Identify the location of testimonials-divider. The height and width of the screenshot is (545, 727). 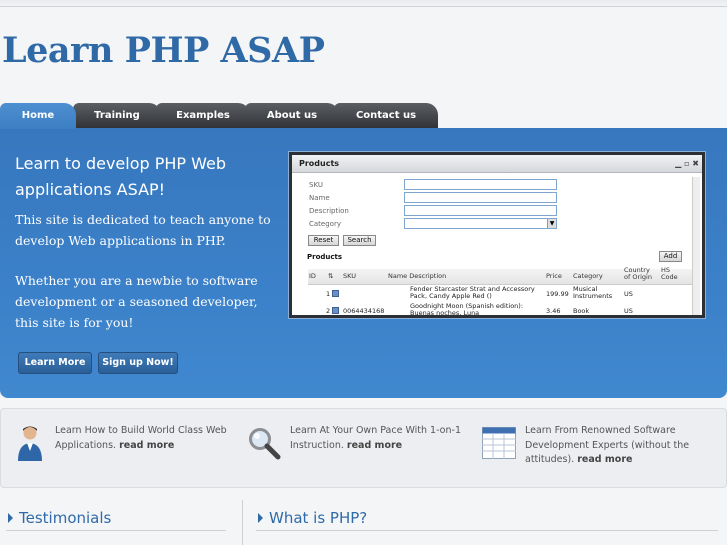
(116, 530).